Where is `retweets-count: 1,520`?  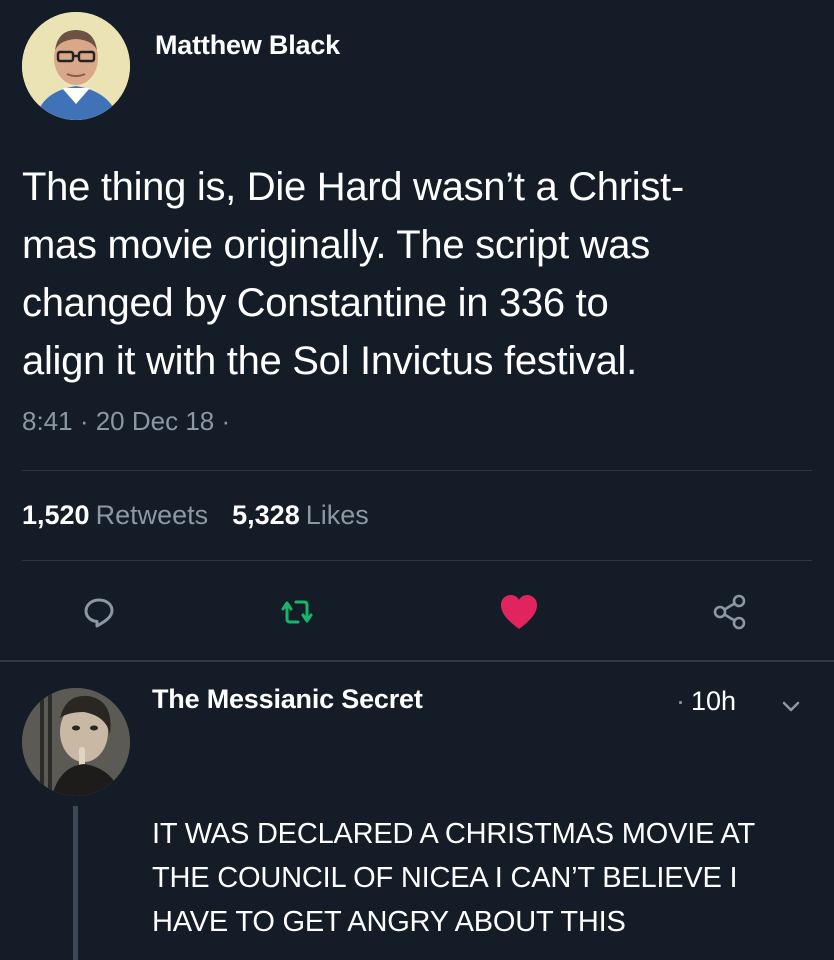
retweets-count: 1,520 is located at coordinates (56, 515).